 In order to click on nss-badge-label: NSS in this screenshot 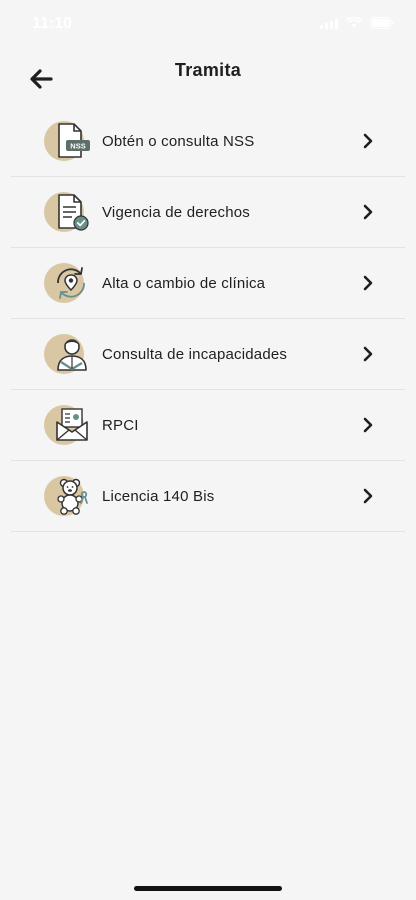, I will do `click(77, 146)`.